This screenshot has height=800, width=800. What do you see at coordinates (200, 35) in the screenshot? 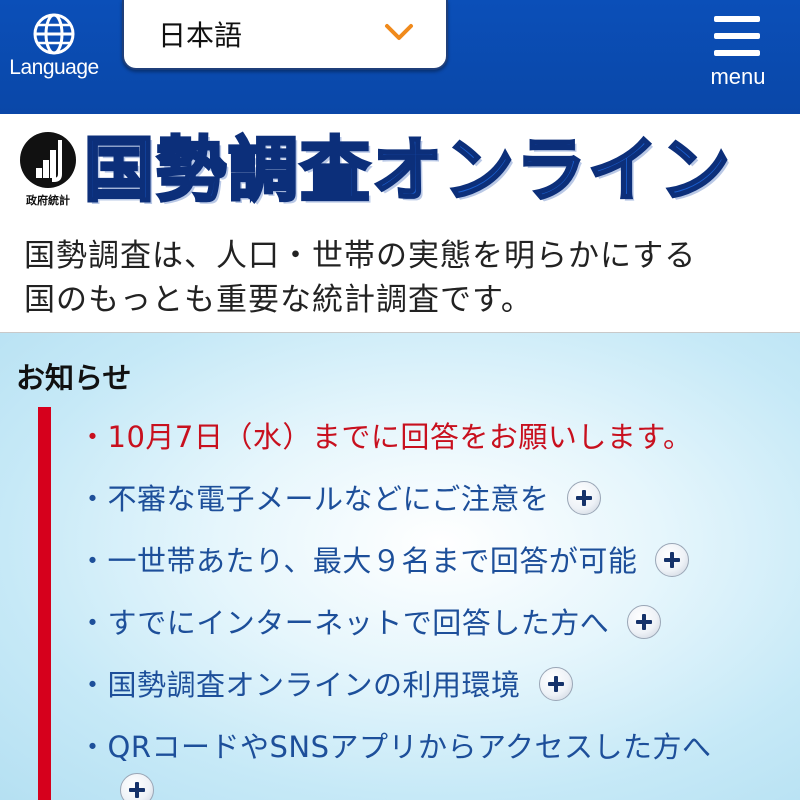
I see `language-selected-value: 日本語` at bounding box center [200, 35].